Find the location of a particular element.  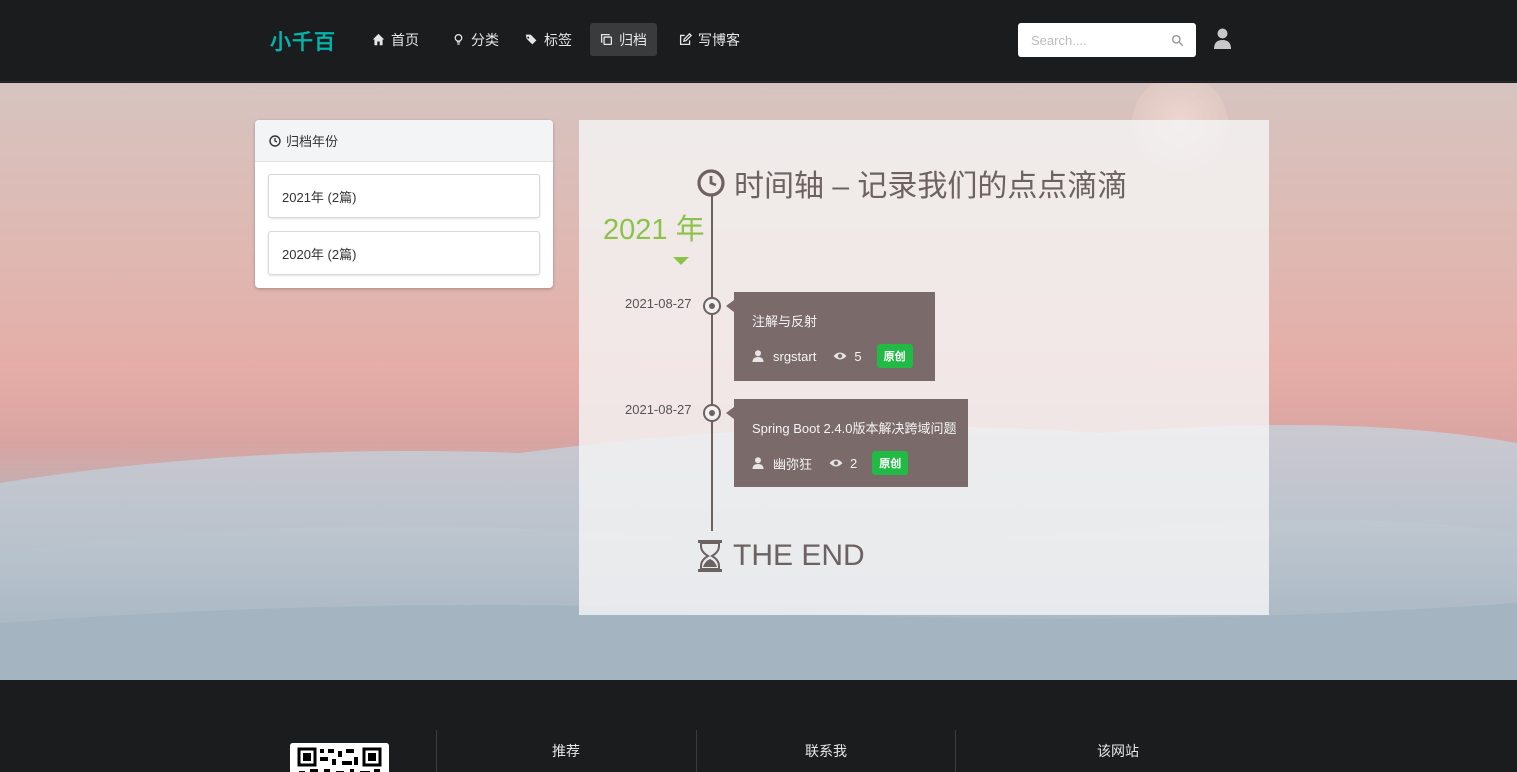

nav-archive: 归档 is located at coordinates (623, 39).